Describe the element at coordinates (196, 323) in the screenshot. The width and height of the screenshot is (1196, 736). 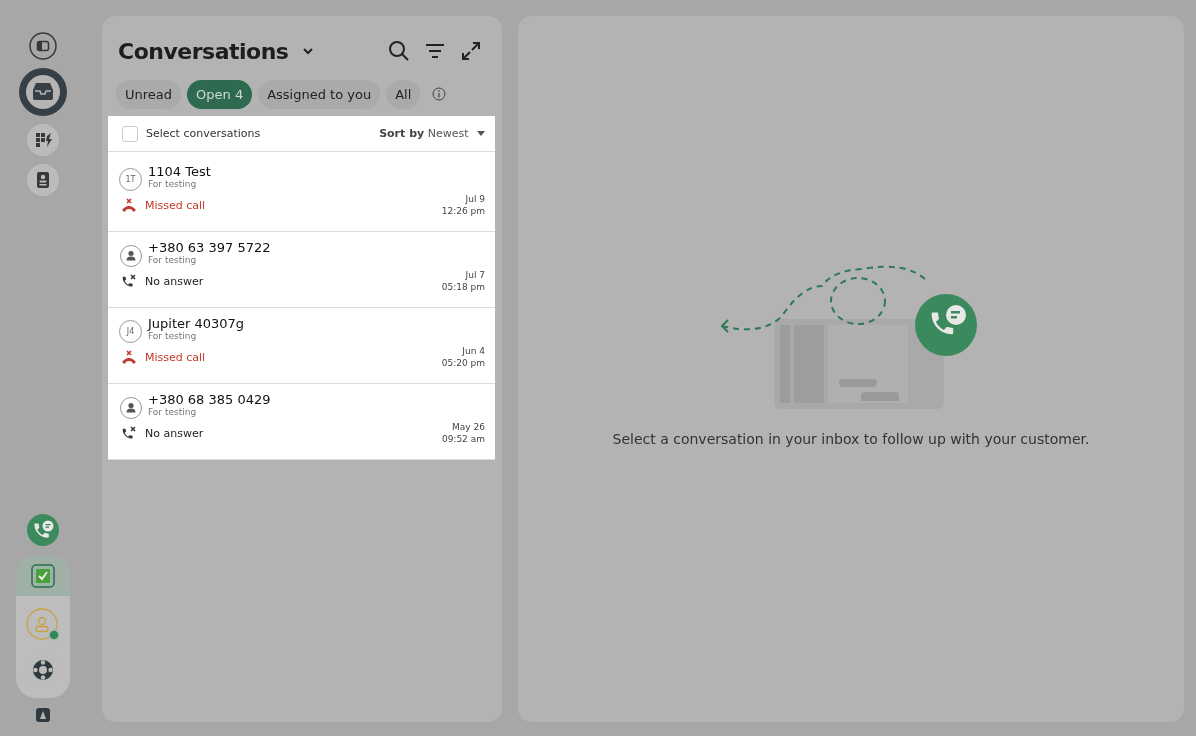
I see `contact-name: Jupiter 40307g` at that location.